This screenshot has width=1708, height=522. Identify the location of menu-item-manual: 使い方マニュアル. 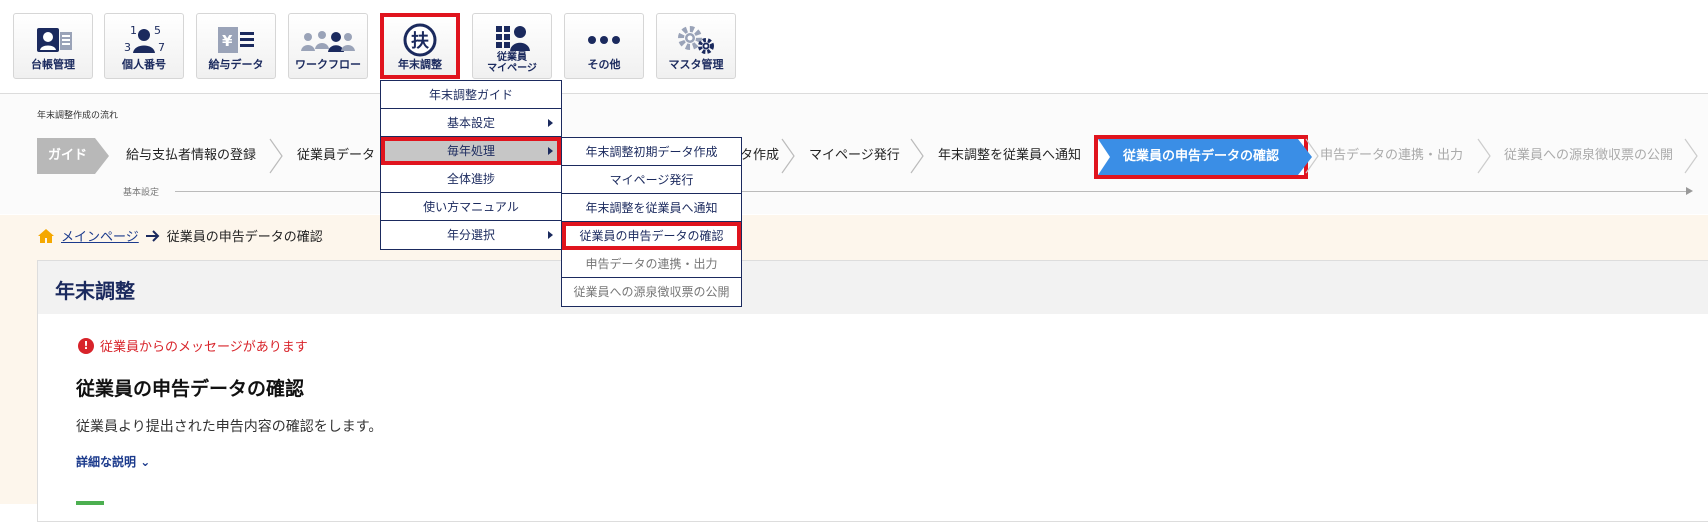
(471, 207).